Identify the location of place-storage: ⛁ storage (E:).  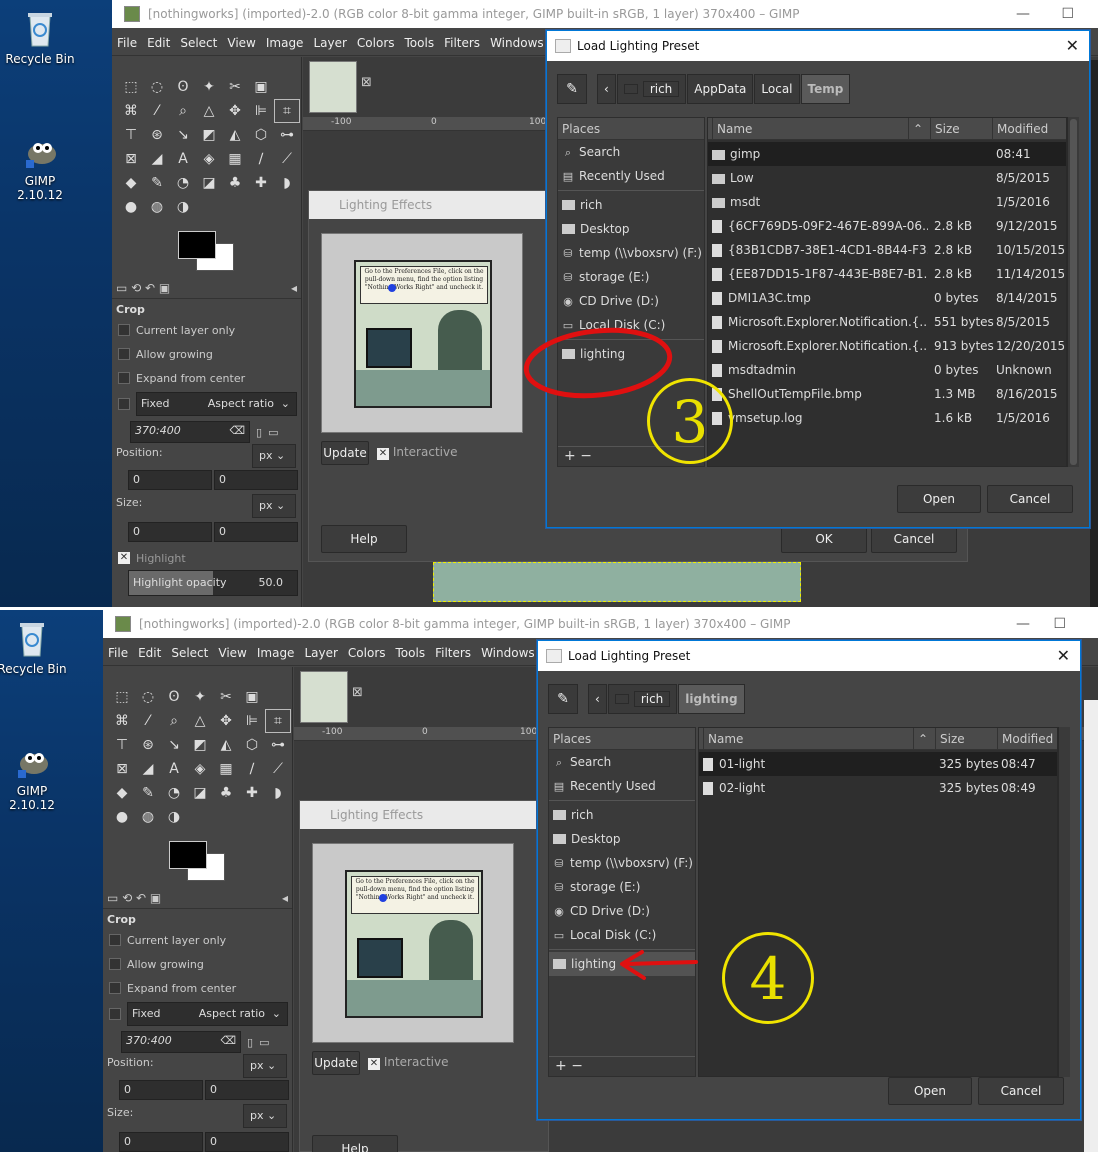
(622, 887).